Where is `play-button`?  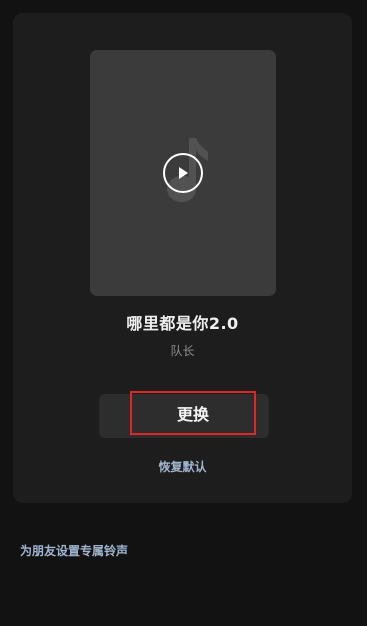
play-button is located at coordinates (183, 173).